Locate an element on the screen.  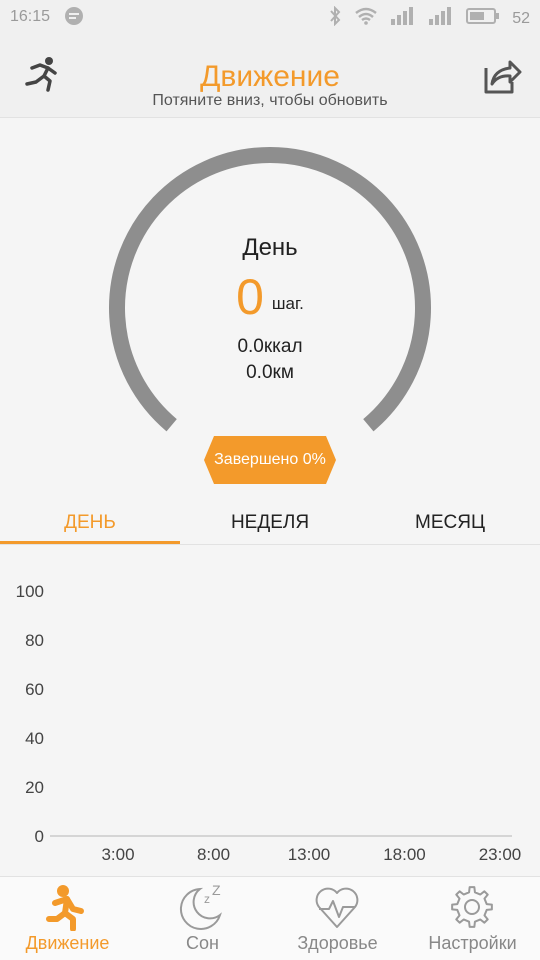
nav-sleep: z Z Сон is located at coordinates (202, 918).